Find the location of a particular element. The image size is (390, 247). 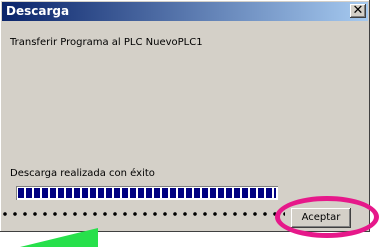

close-button: ✕ is located at coordinates (358, 11).